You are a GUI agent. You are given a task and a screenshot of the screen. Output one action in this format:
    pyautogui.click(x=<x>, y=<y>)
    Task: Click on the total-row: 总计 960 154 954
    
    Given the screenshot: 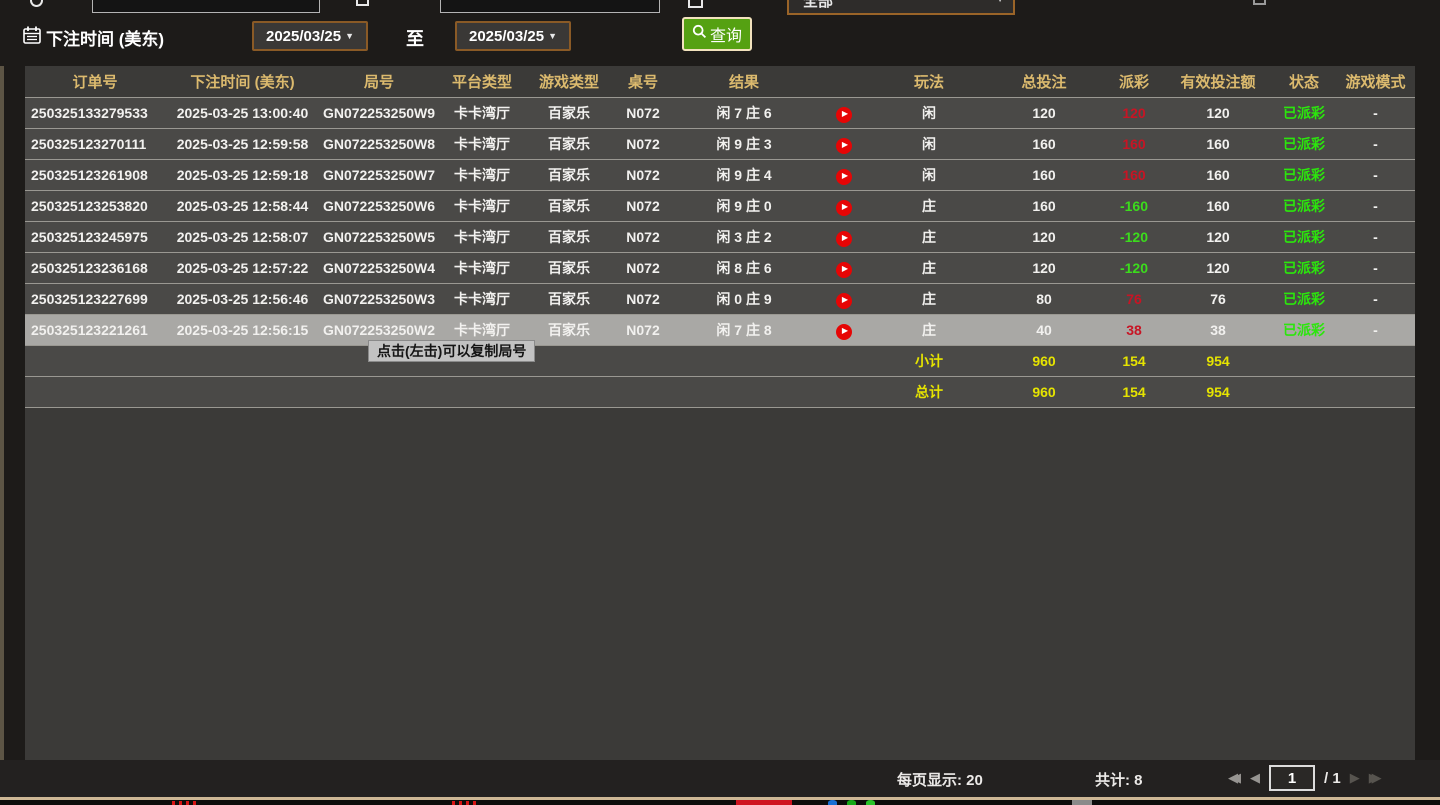 What is the action you would take?
    pyautogui.click(x=720, y=392)
    